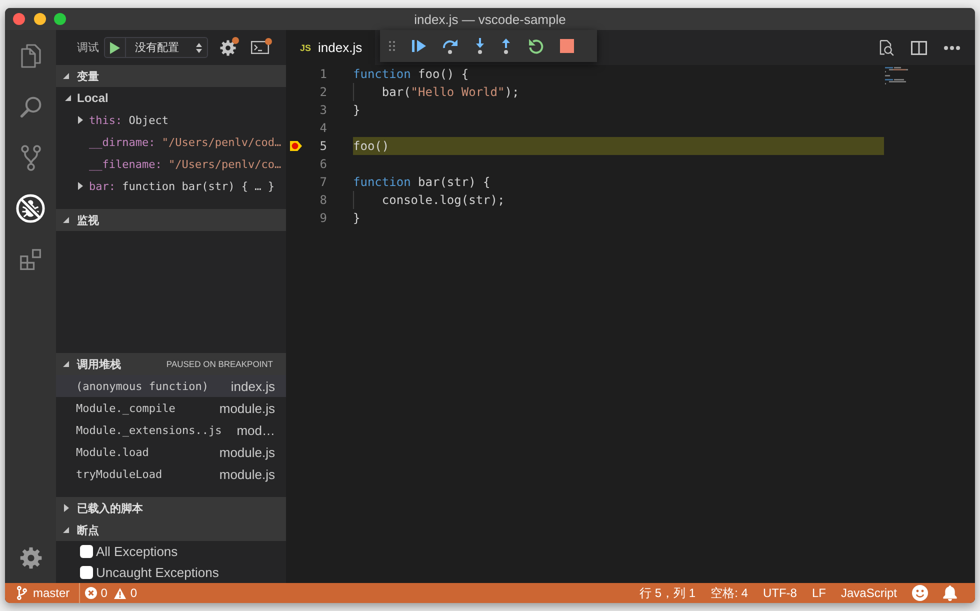 Image resolution: width=980 pixels, height=611 pixels. What do you see at coordinates (868, 593) in the screenshot?
I see `language-mode: JavaScript` at bounding box center [868, 593].